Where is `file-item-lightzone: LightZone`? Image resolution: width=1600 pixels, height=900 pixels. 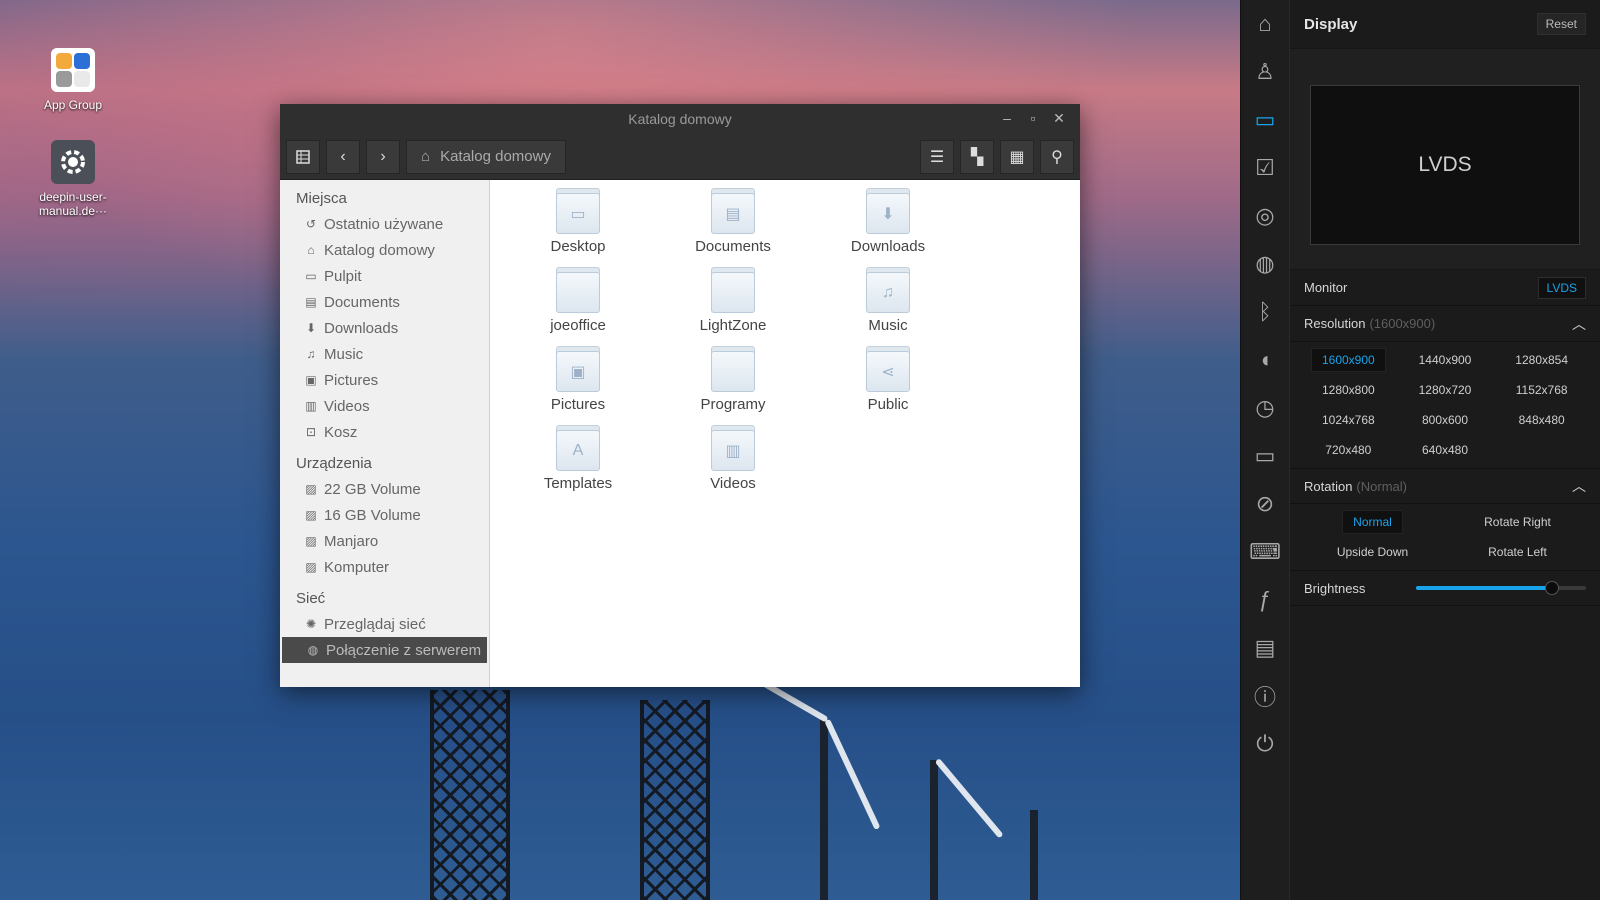 file-item-lightzone: LightZone is located at coordinates (733, 300).